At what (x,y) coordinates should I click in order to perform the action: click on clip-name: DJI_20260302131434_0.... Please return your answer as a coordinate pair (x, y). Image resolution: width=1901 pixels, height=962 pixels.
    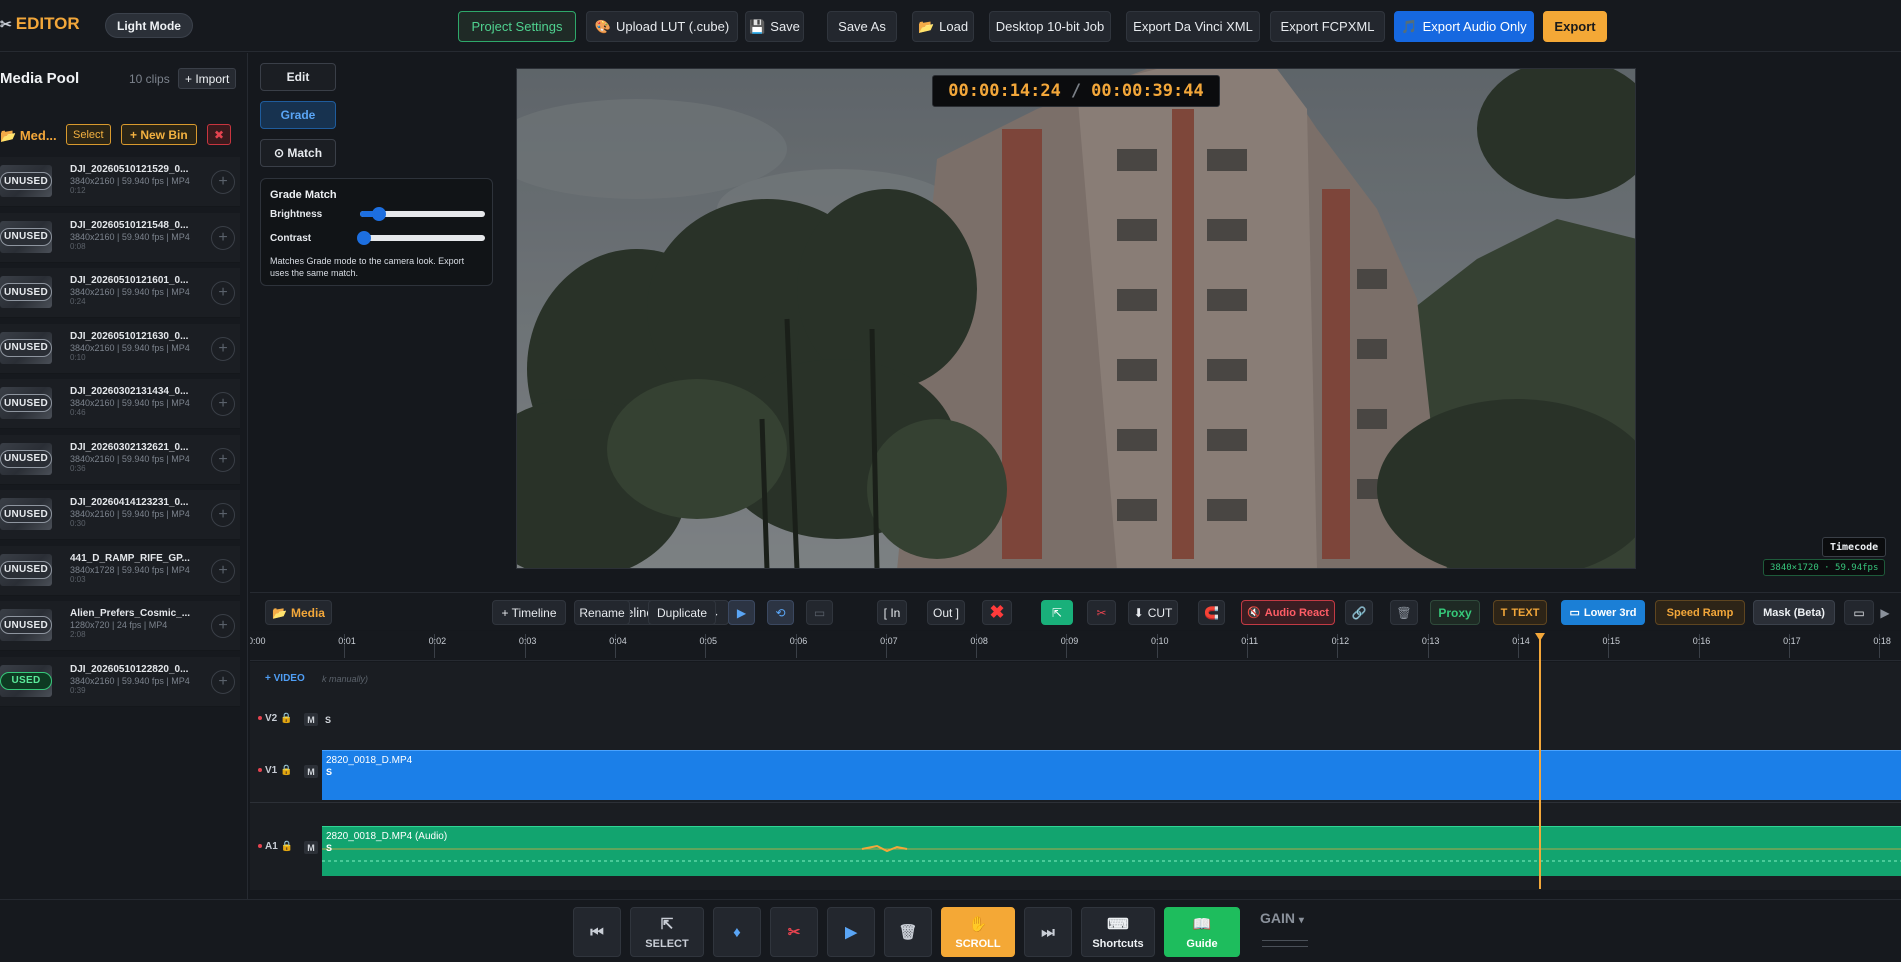
    Looking at the image, I should click on (129, 391).